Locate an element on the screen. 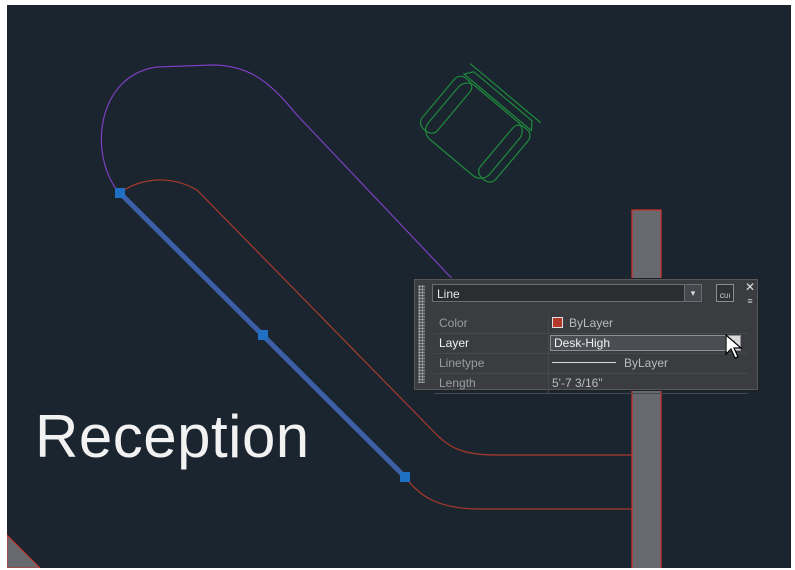 Image resolution: width=795 pixels, height=570 pixels. property-row-length: Length 5'-7 3/16" is located at coordinates (591, 384).